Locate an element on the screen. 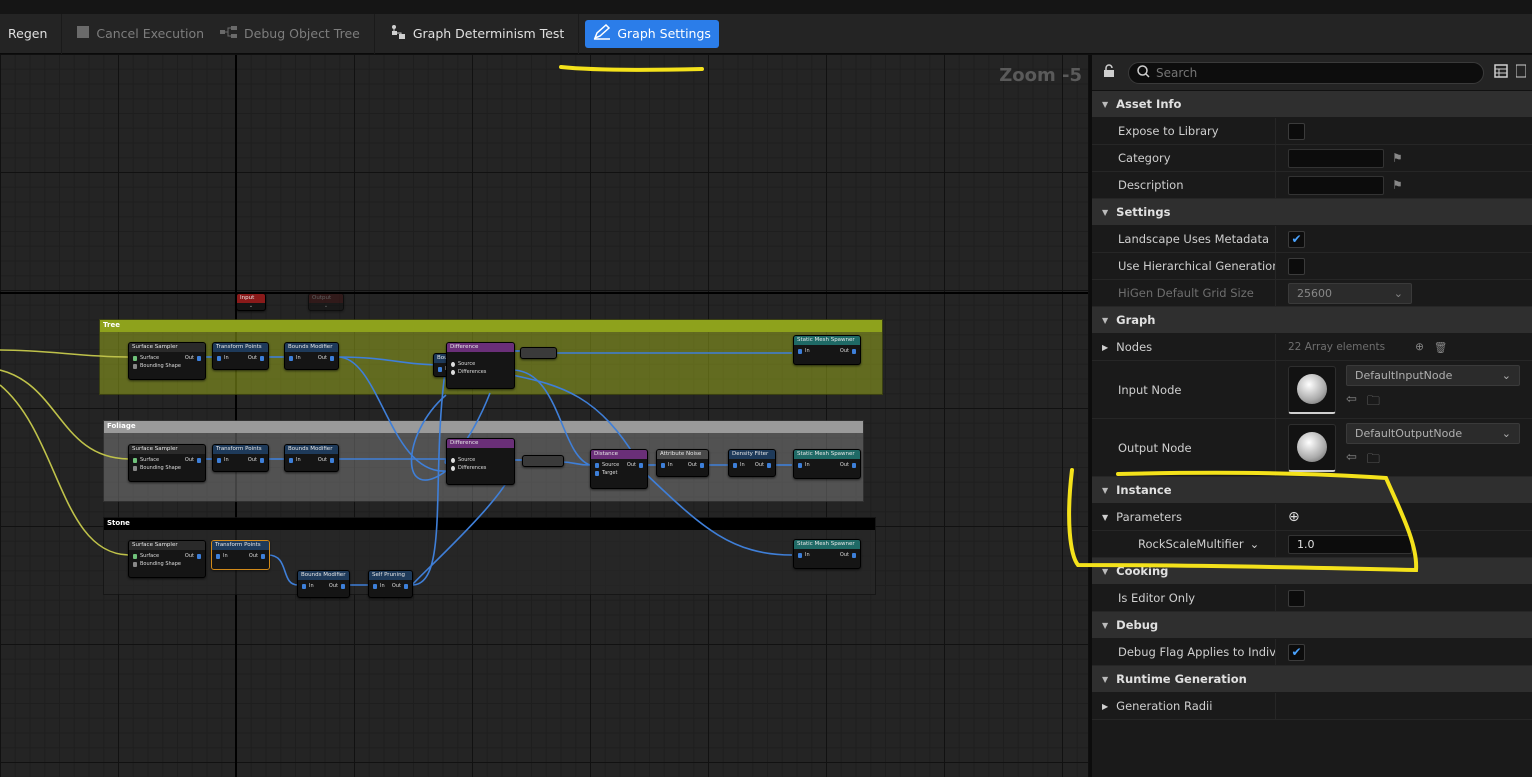 This screenshot has width=1532, height=777. node-static-mesh-spawner-stone: Static Mesh Spawner In Out is located at coordinates (827, 554).